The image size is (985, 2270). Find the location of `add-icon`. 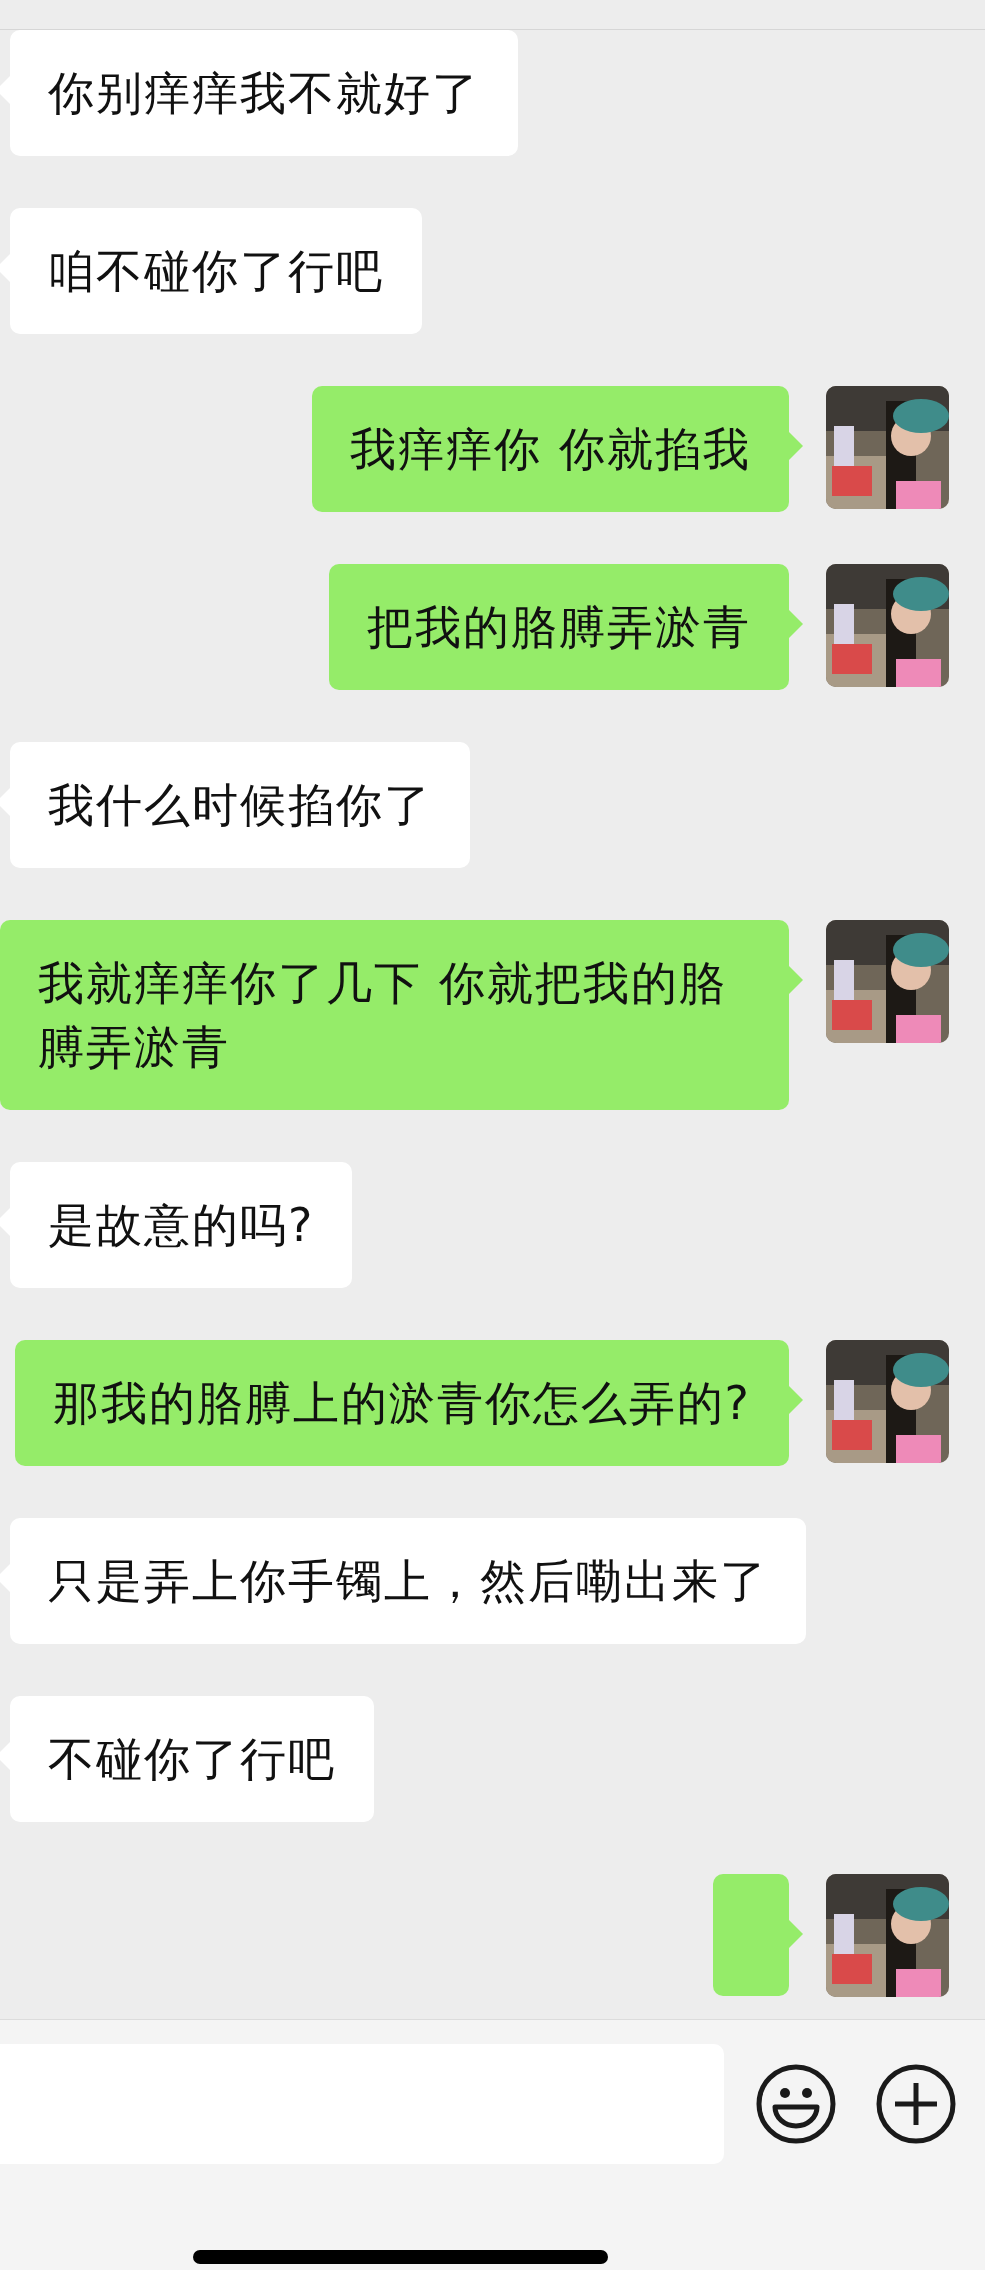

add-icon is located at coordinates (916, 2104).